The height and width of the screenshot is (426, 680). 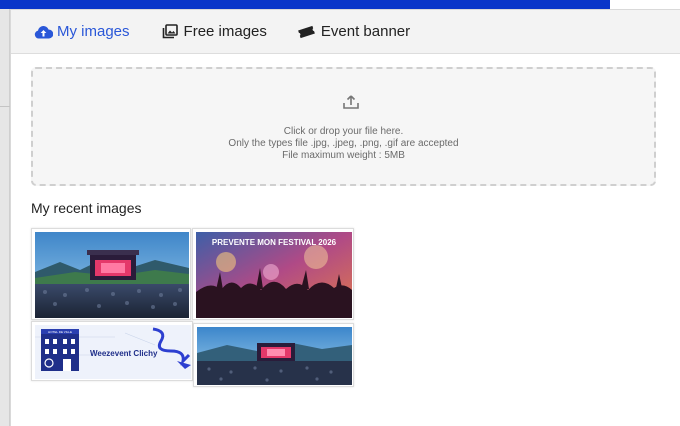 I want to click on banner-sign-text: HOTEL DE VILLE, so click(x=60, y=332).